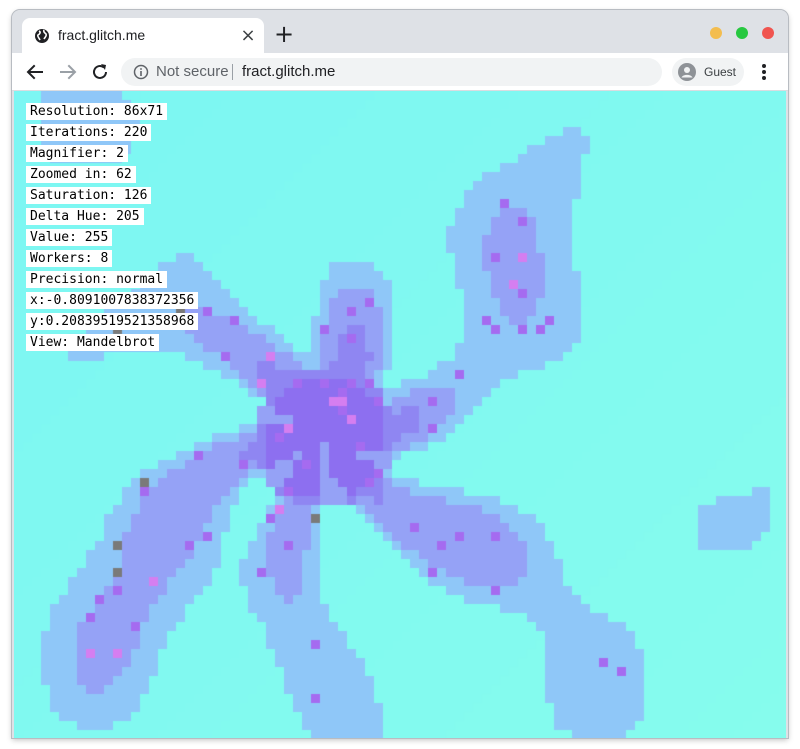 The width and height of the screenshot is (800, 749). What do you see at coordinates (102, 35) in the screenshot?
I see `tab-title: fract.glitch.me` at bounding box center [102, 35].